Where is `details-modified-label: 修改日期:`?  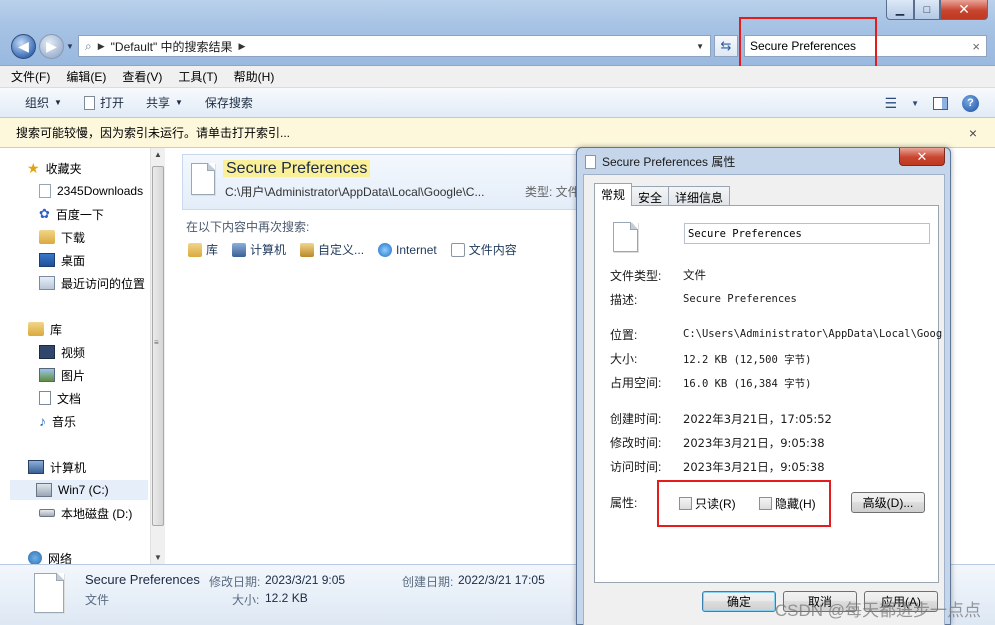 details-modified-label: 修改日期: is located at coordinates (235, 582).